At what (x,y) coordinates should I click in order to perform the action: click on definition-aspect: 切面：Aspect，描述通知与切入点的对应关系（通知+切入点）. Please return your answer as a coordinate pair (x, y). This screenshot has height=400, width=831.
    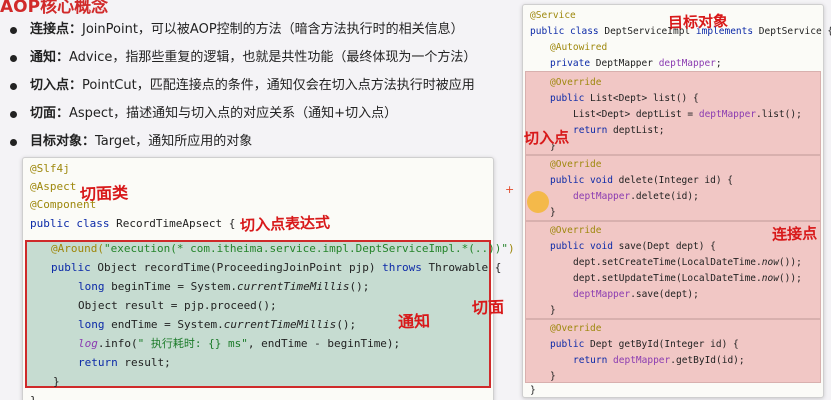
    Looking at the image, I should click on (260, 118).